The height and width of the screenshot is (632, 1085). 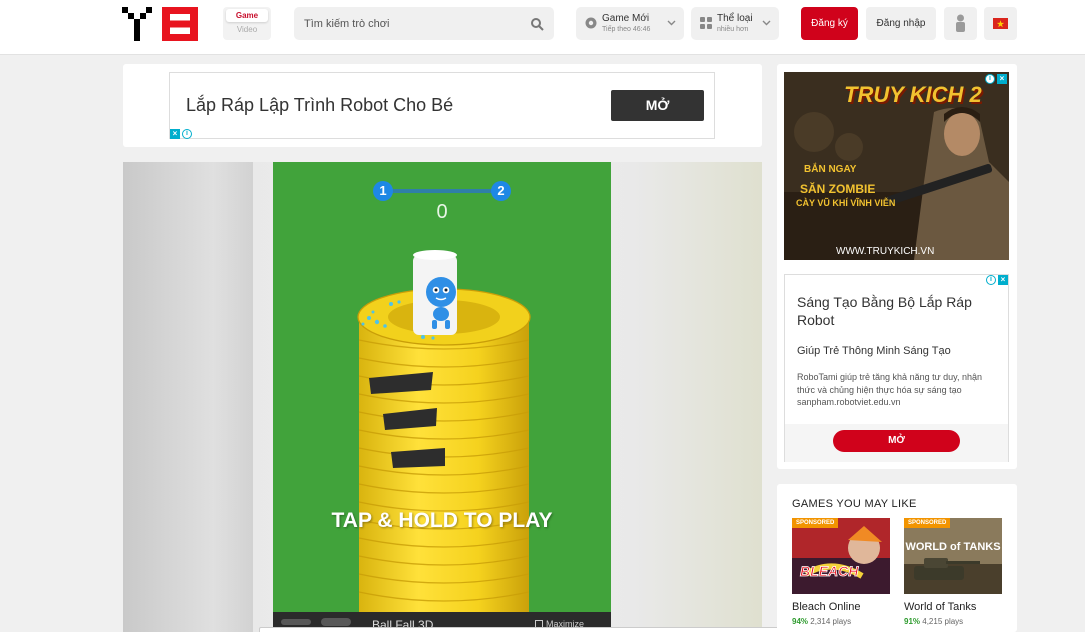 What do you see at coordinates (943, 621) in the screenshot?
I see `game-plays: 4,215 plays` at bounding box center [943, 621].